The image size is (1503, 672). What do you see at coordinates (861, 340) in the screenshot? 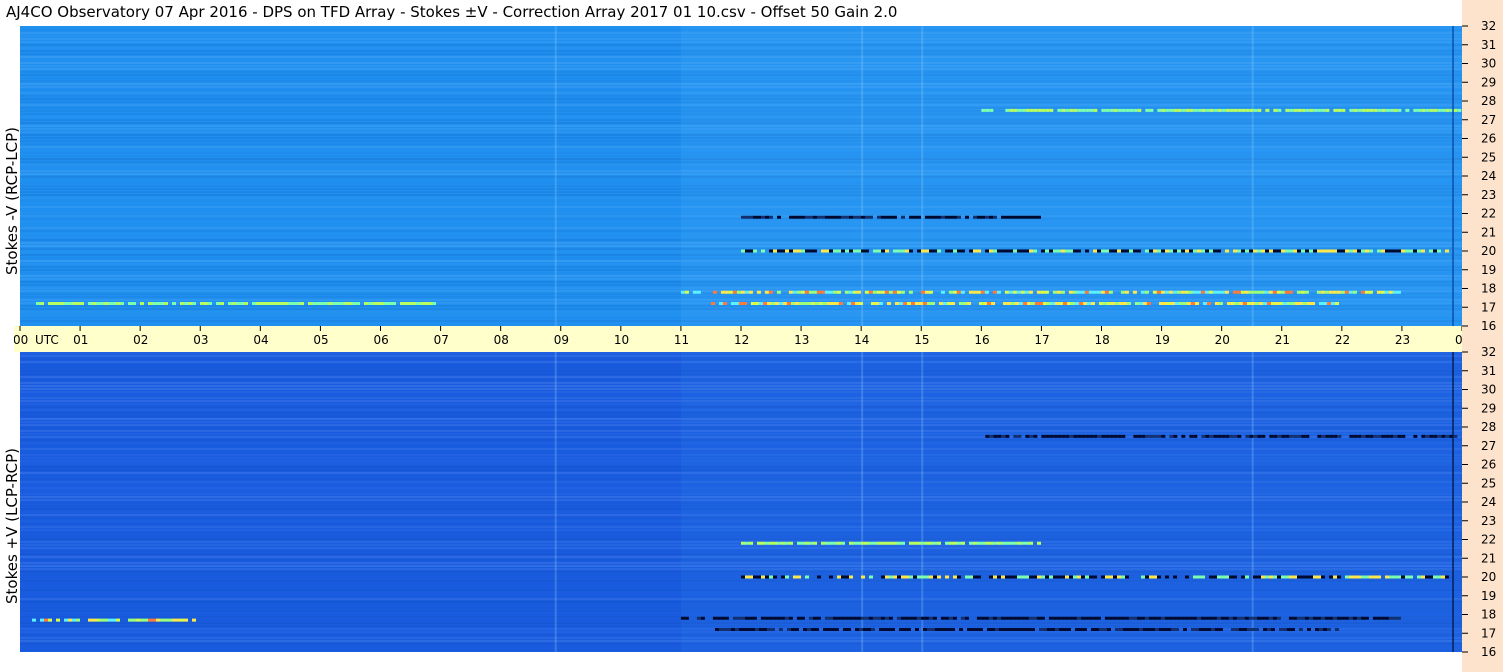
I see `time-tick-label: 14` at bounding box center [861, 340].